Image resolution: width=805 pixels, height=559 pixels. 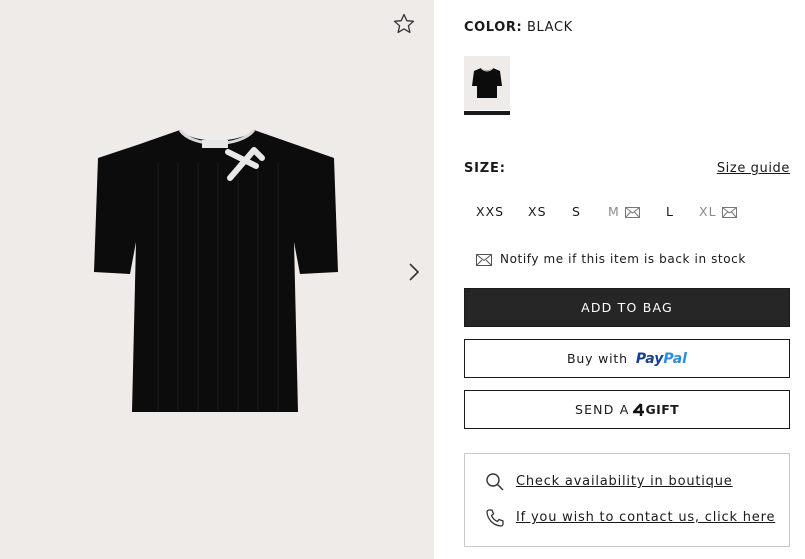 I want to click on contact-us-link: If you wish to contact us, click here, so click(x=645, y=517).